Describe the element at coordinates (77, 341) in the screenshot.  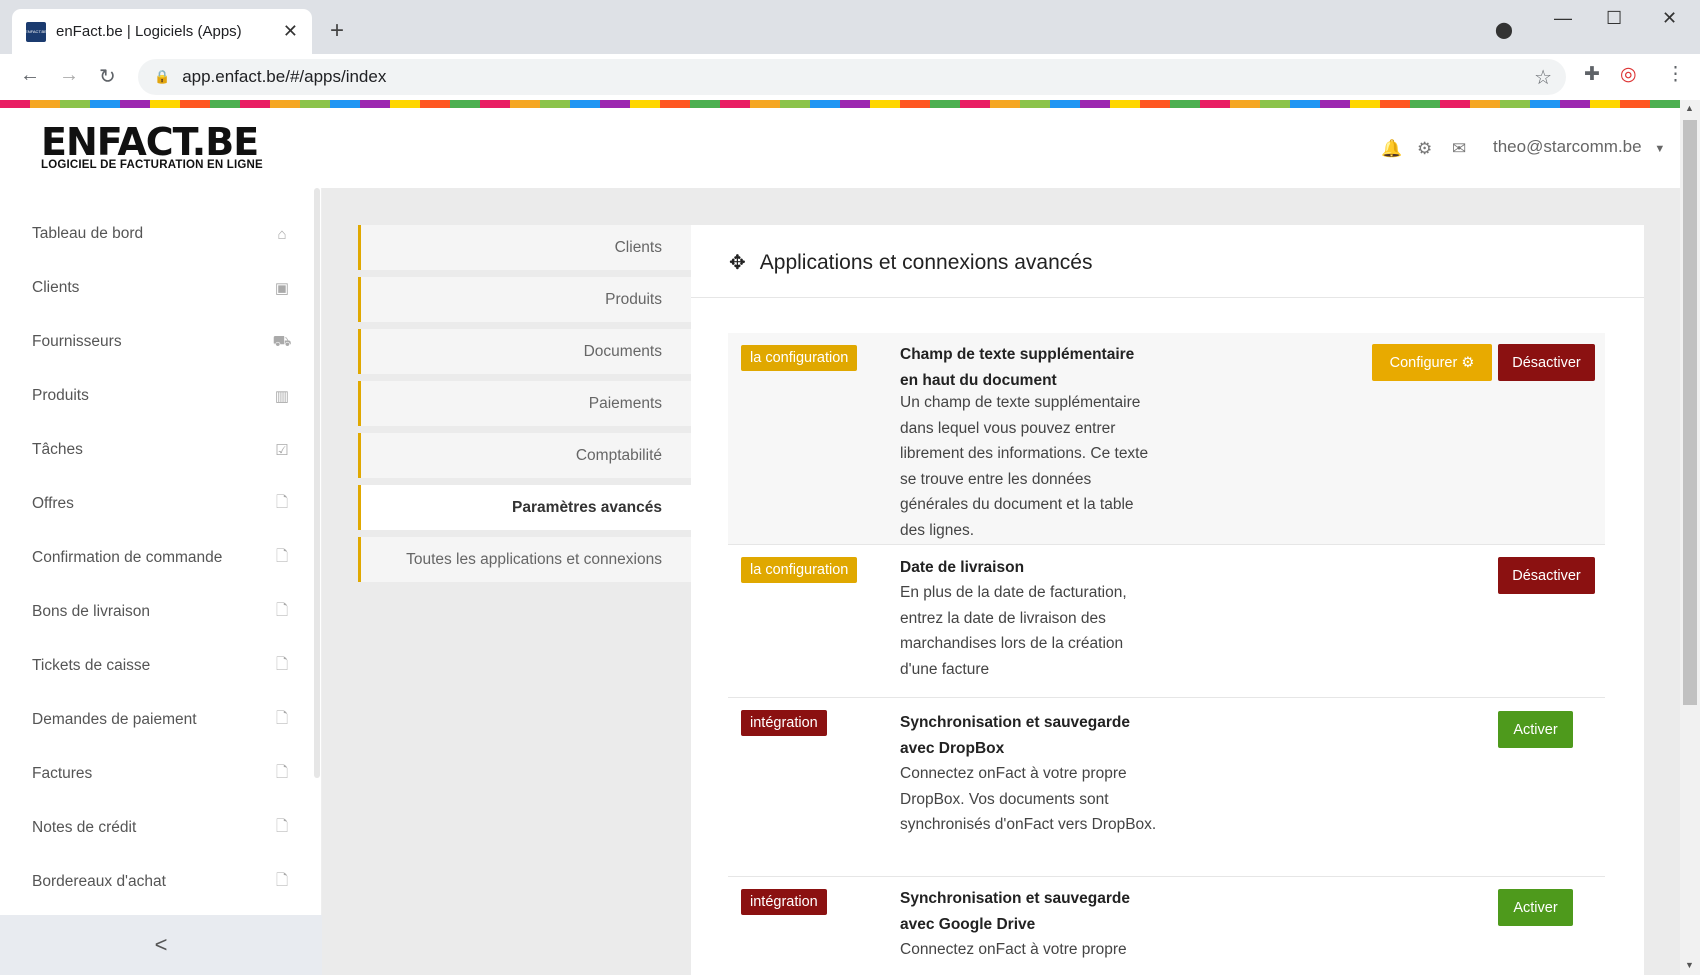
I see `sidebar-item-label: Fournisseurs` at that location.